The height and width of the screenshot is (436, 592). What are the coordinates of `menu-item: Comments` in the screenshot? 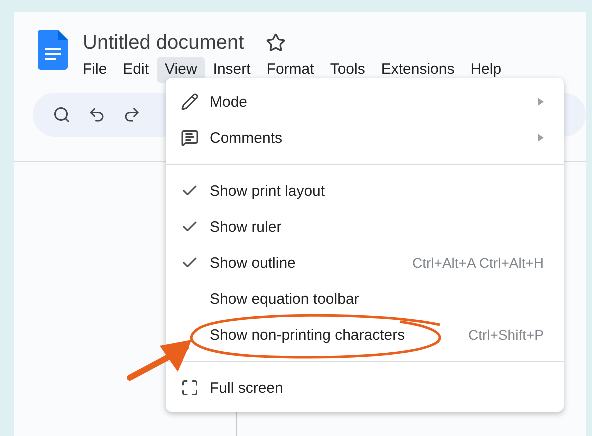 It's located at (365, 138).